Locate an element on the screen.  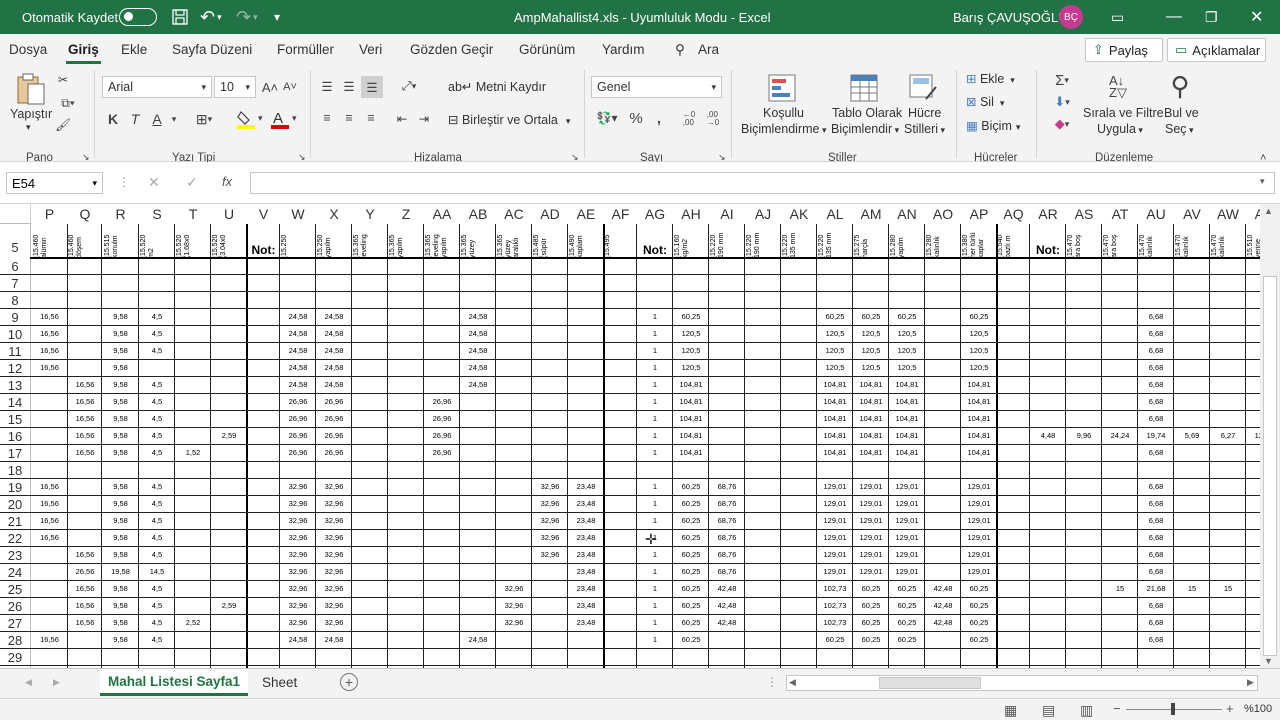
restore-icon: ❐ is located at coordinates (1211, 17).